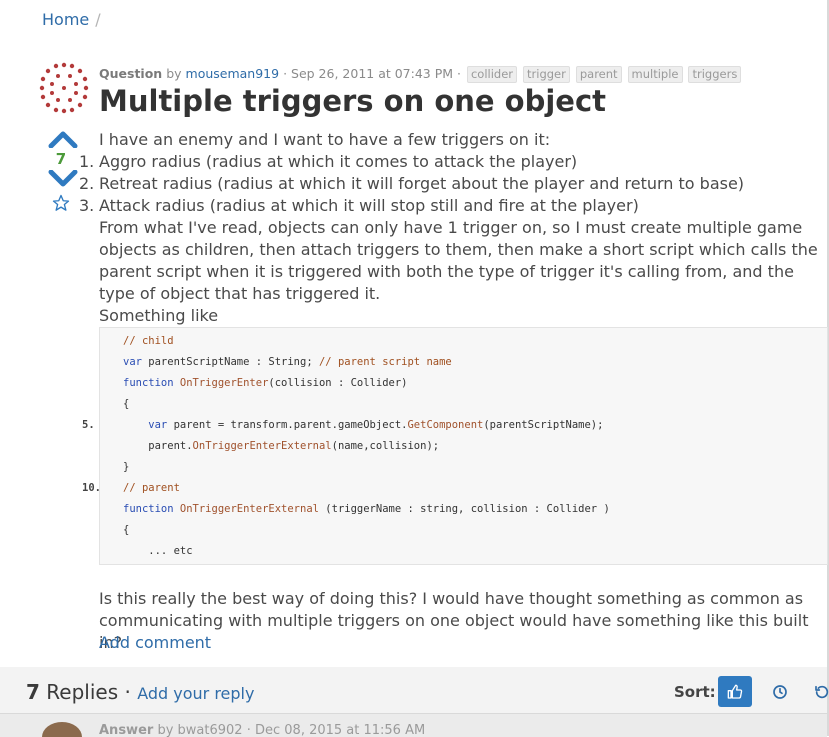  Describe the element at coordinates (63, 179) in the screenshot. I see `downvote-icon` at that location.